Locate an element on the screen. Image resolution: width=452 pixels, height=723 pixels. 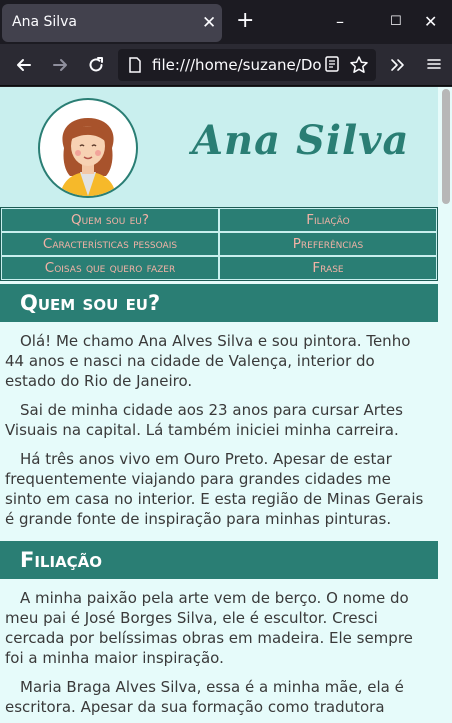
forward-arrow-icon is located at coordinates (60, 65).